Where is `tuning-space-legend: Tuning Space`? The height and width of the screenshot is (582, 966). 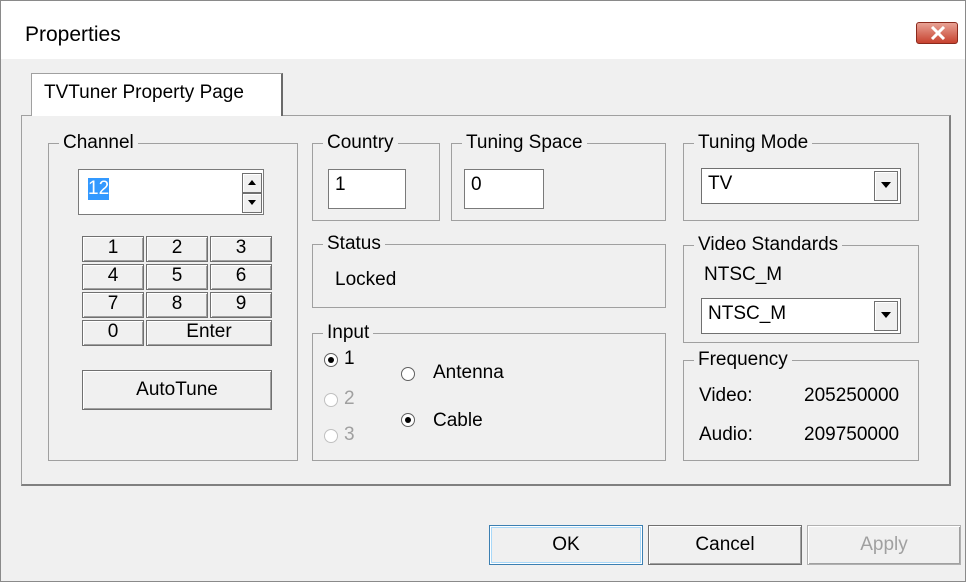 tuning-space-legend: Tuning Space is located at coordinates (524, 143).